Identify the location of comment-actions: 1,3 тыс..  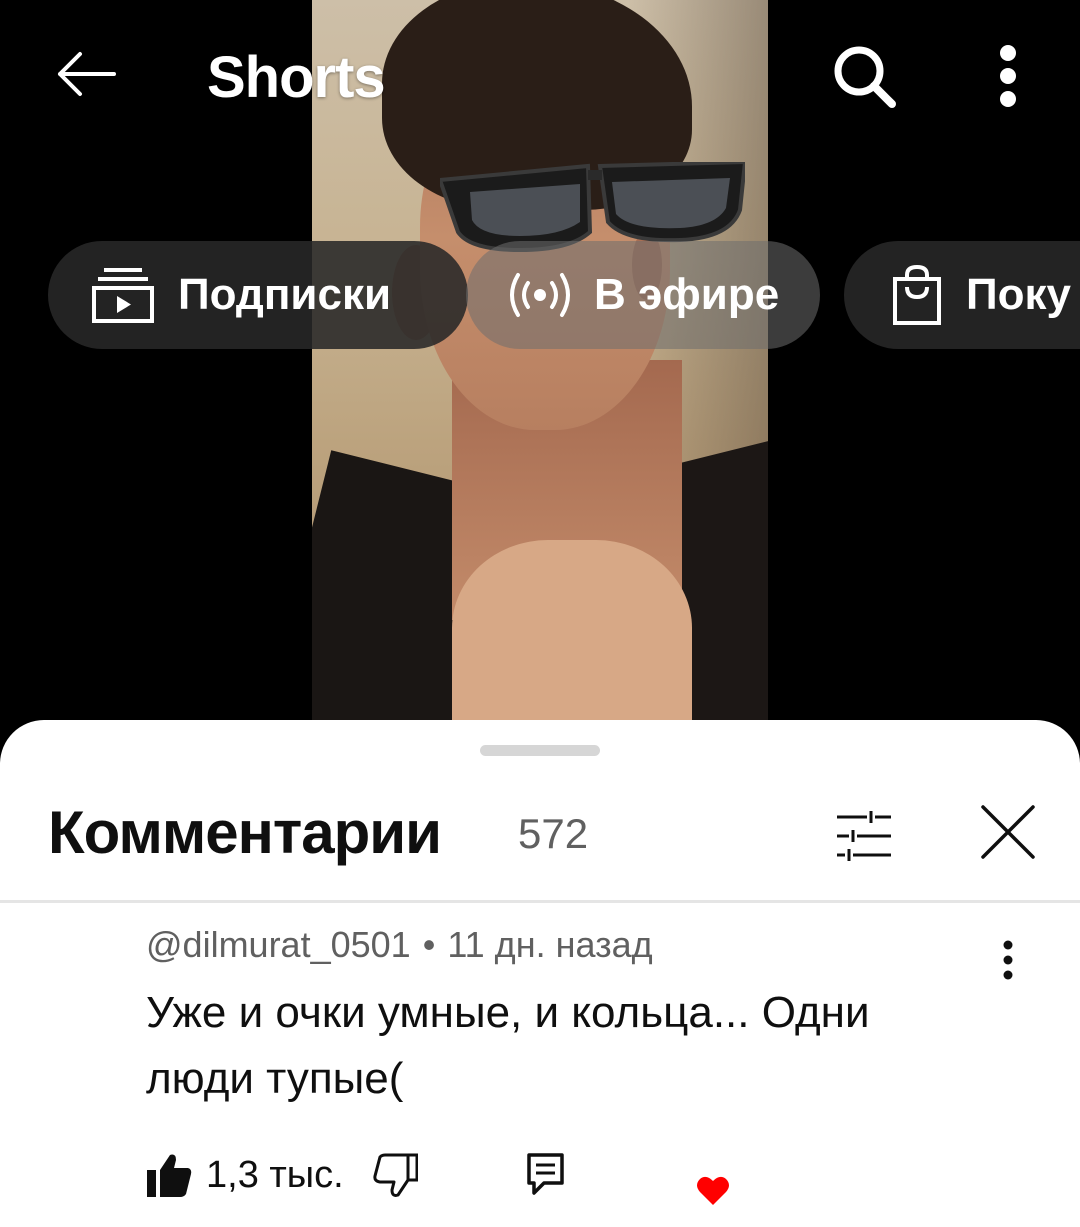
(496, 1178).